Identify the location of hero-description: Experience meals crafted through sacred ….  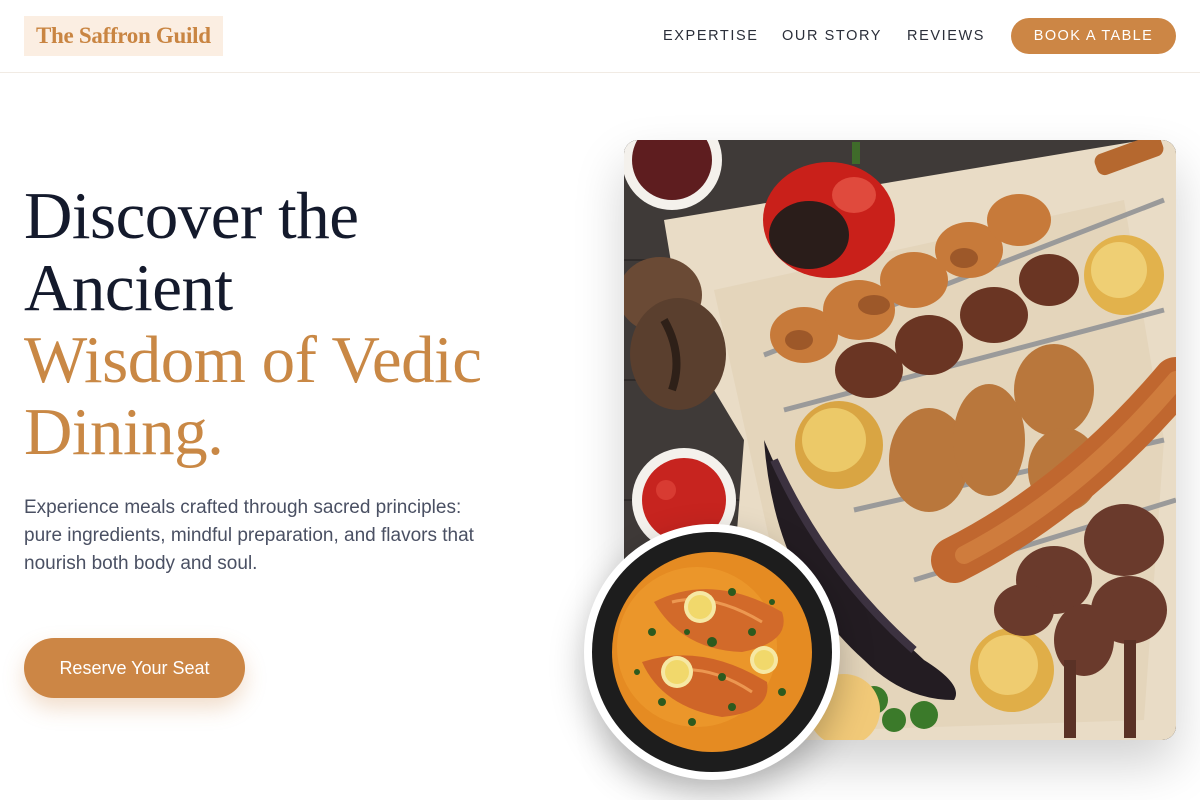
(249, 535).